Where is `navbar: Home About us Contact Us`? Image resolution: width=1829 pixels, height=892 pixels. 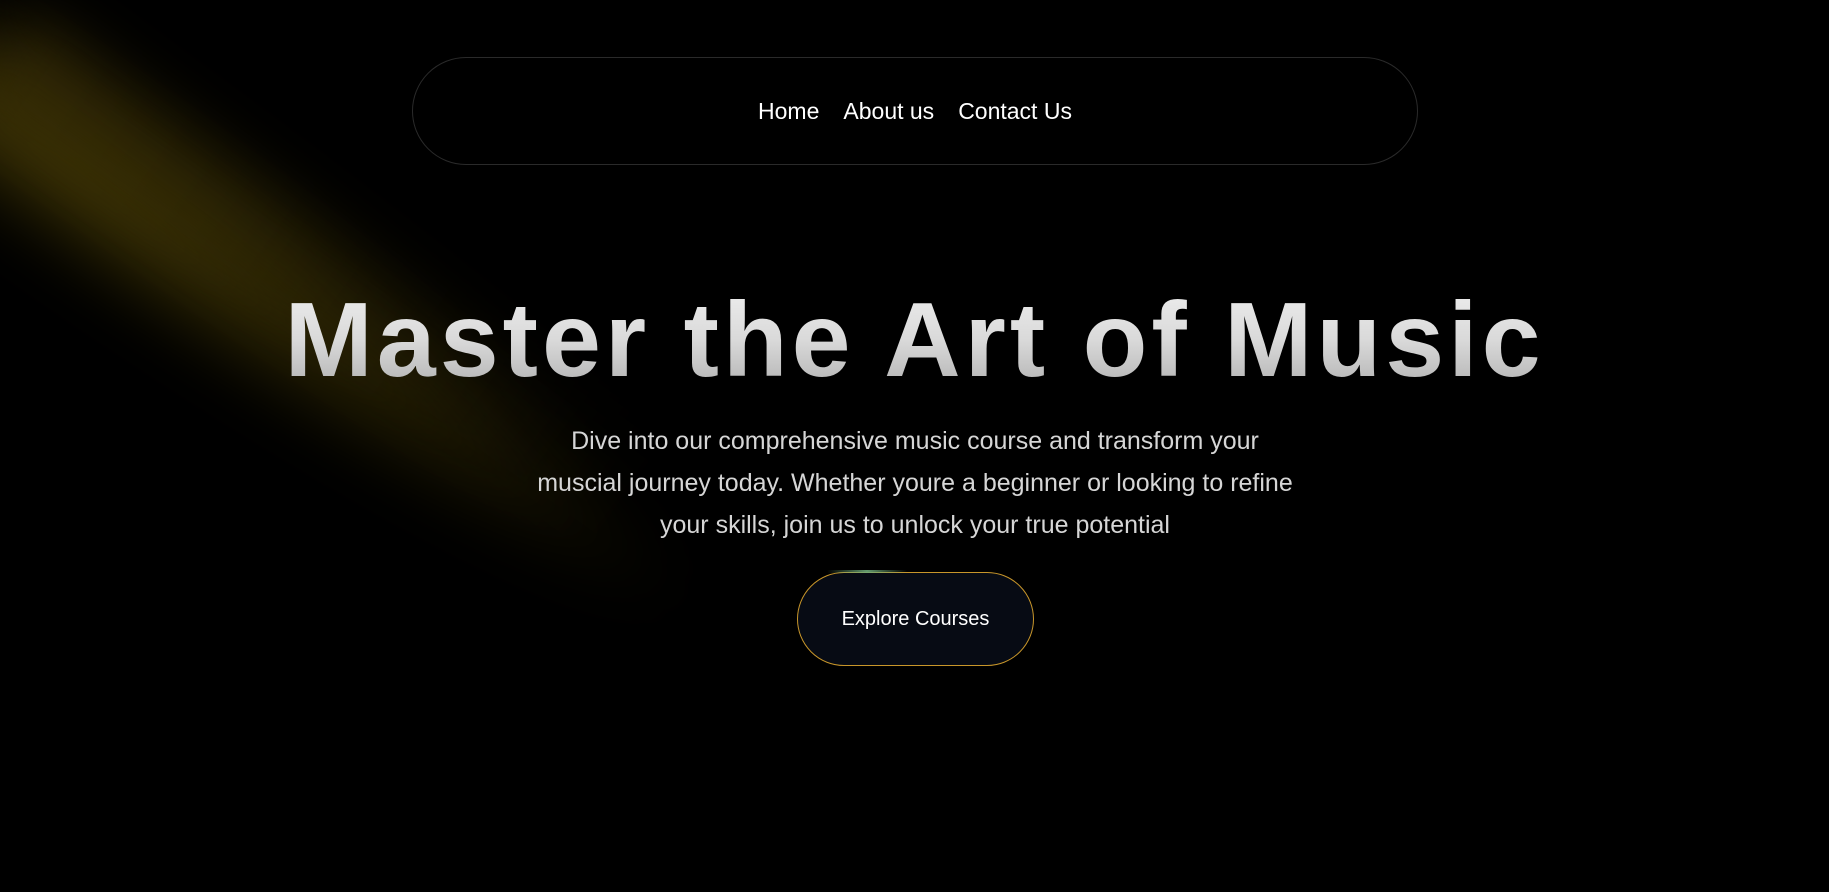
navbar: Home About us Contact Us is located at coordinates (915, 111).